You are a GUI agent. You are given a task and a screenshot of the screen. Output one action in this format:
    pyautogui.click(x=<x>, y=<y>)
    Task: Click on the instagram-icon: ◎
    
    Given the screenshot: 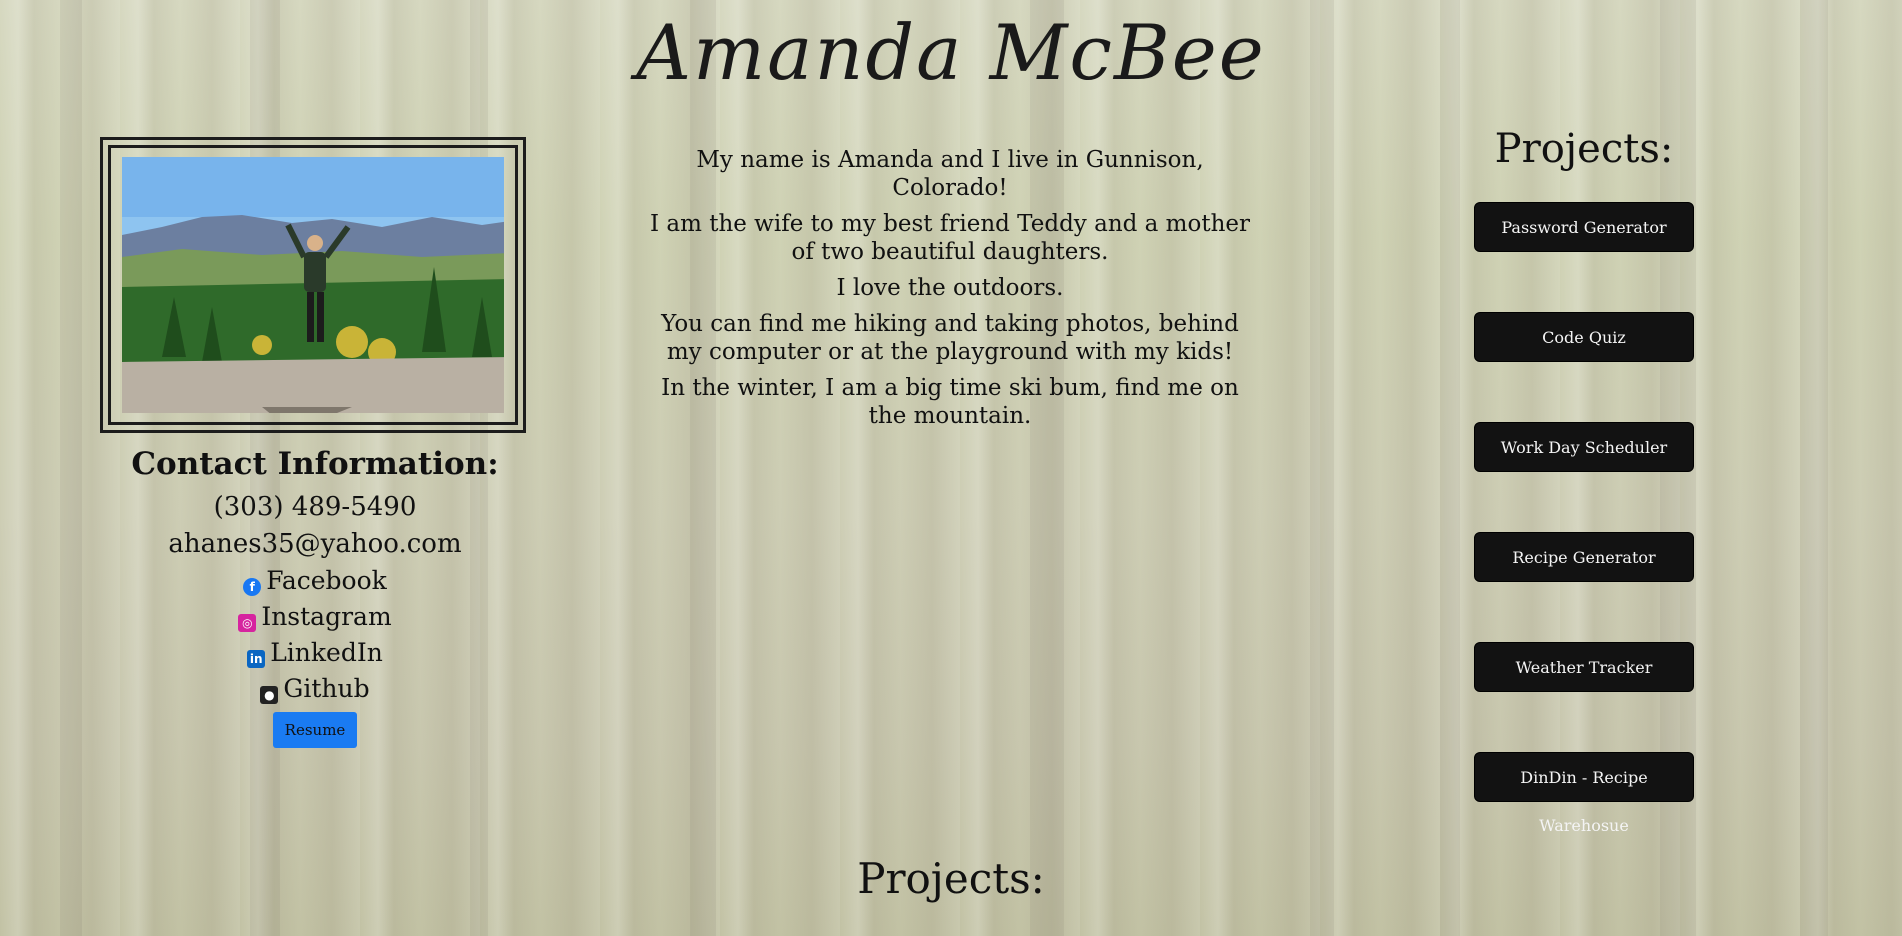 What is the action you would take?
    pyautogui.click(x=247, y=623)
    